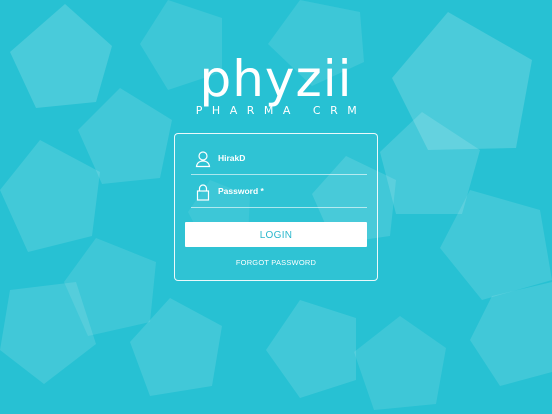 The height and width of the screenshot is (414, 552). Describe the element at coordinates (276, 262) in the screenshot. I see `forgot-password-link: FORGOT PASSWORD` at that location.